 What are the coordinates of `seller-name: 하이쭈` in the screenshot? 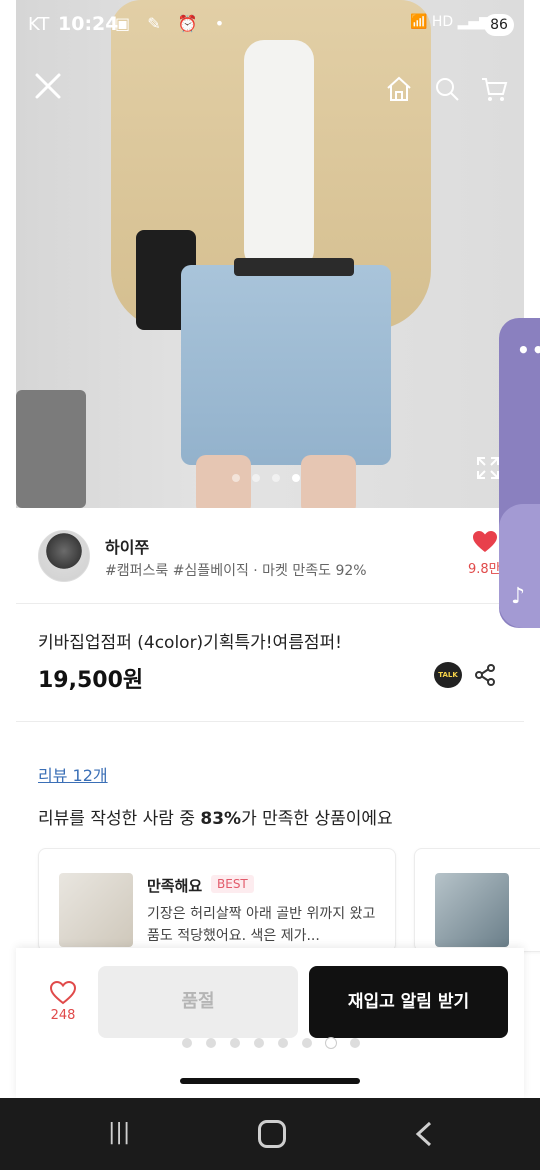 It's located at (127, 546).